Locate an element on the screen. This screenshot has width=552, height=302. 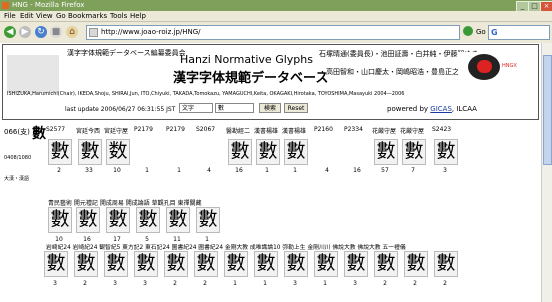
search-bar: G is located at coordinates (519, 32).